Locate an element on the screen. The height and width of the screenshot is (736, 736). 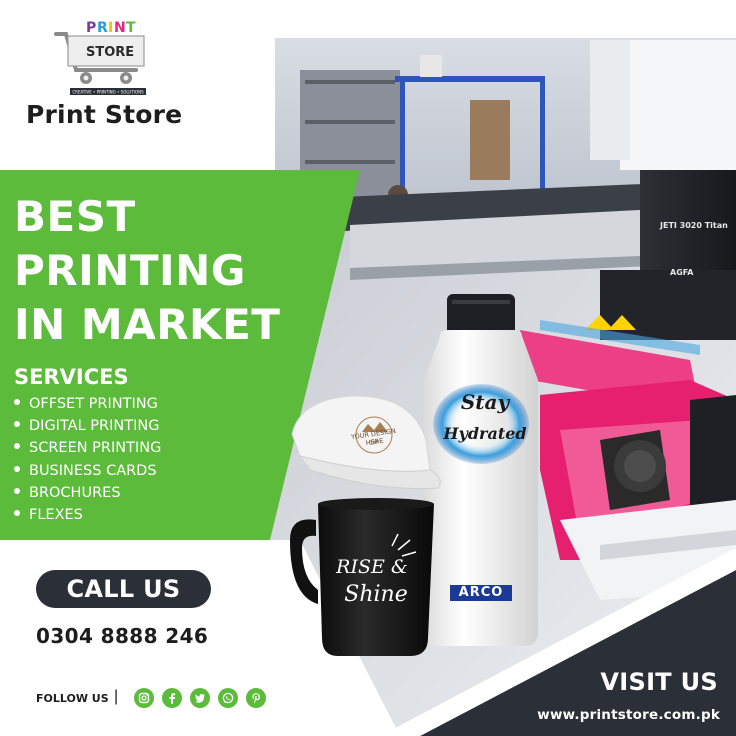
svg-text: T is located at coordinates (131, 28).